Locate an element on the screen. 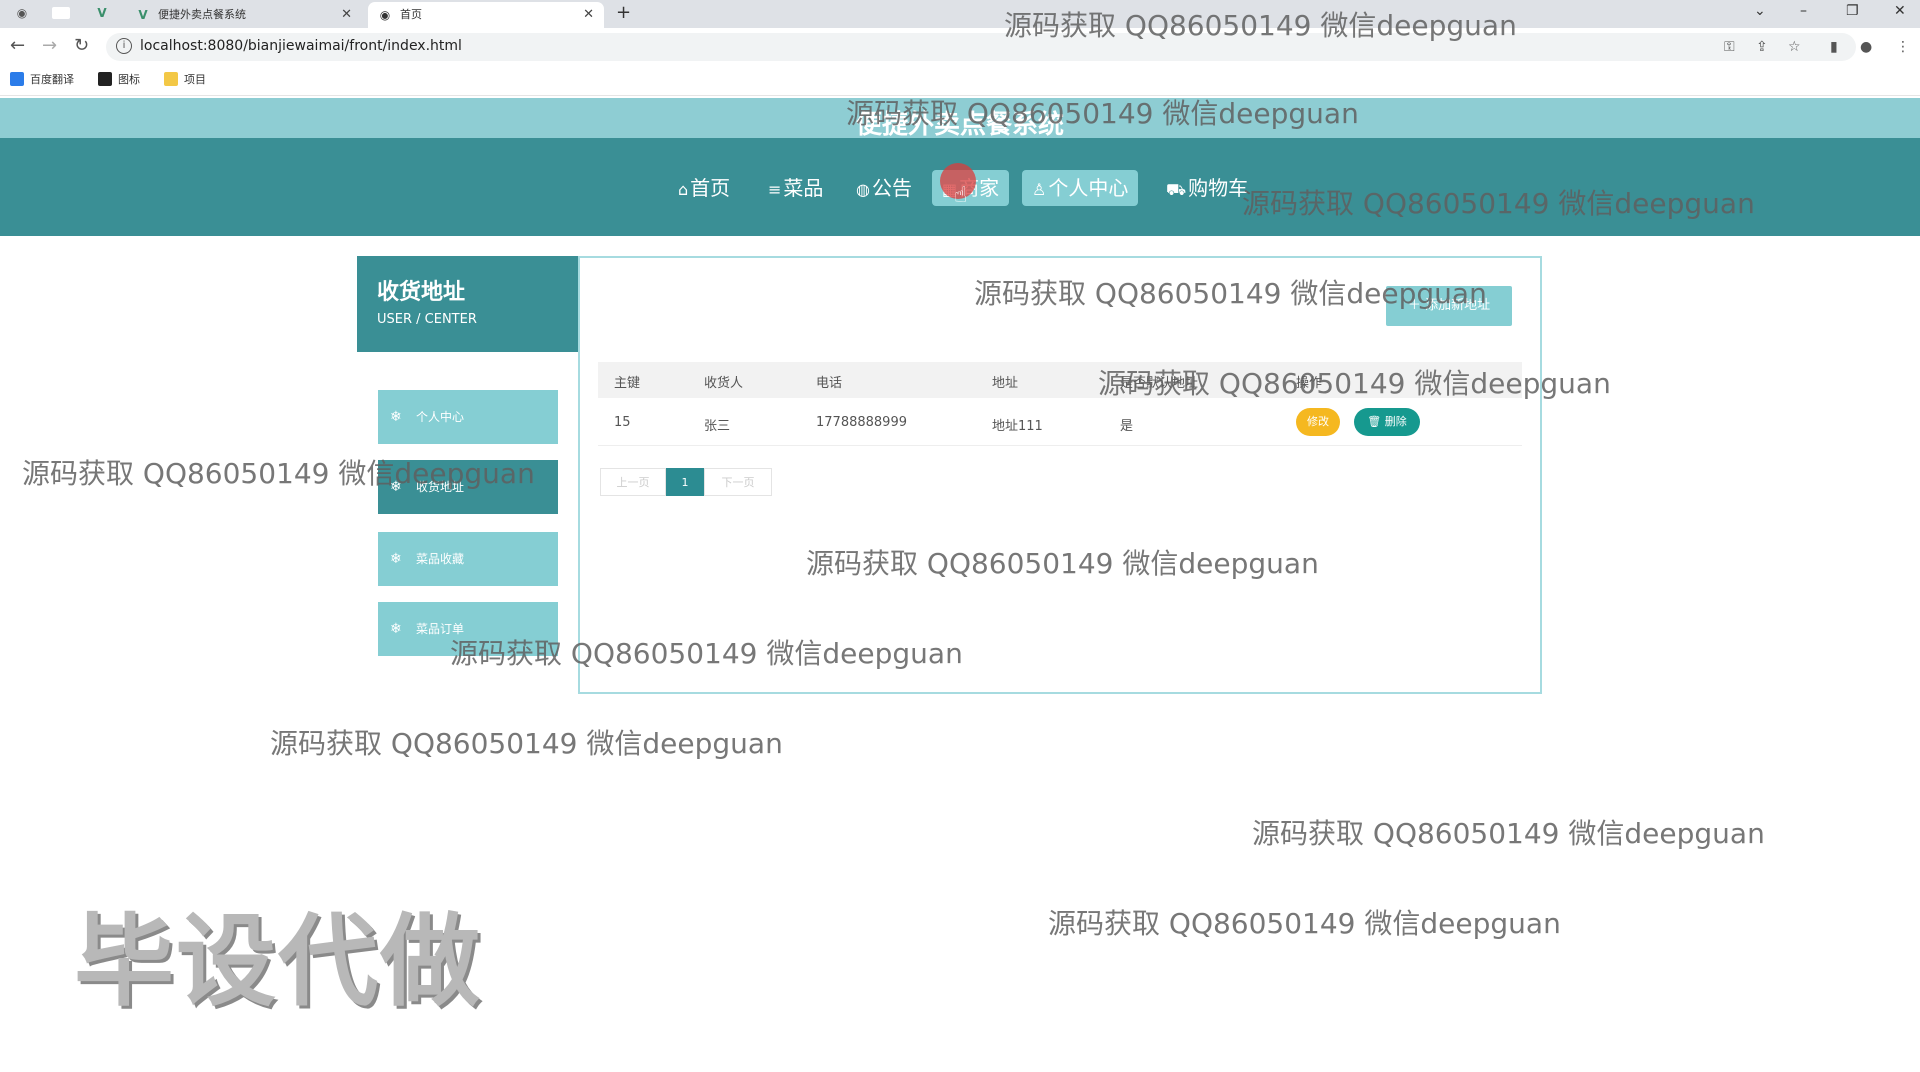 This screenshot has width=1920, height=1072. column-header: 地址 is located at coordinates (1005, 383).